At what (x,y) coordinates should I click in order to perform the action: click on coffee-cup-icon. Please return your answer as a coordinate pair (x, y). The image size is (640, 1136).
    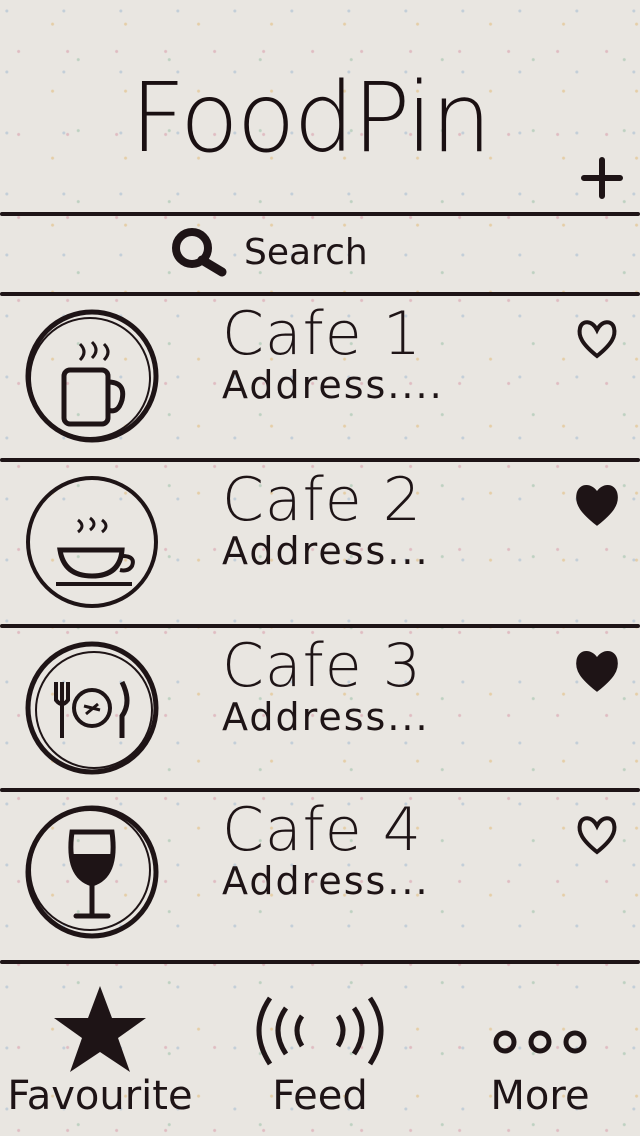
    Looking at the image, I should click on (92, 542).